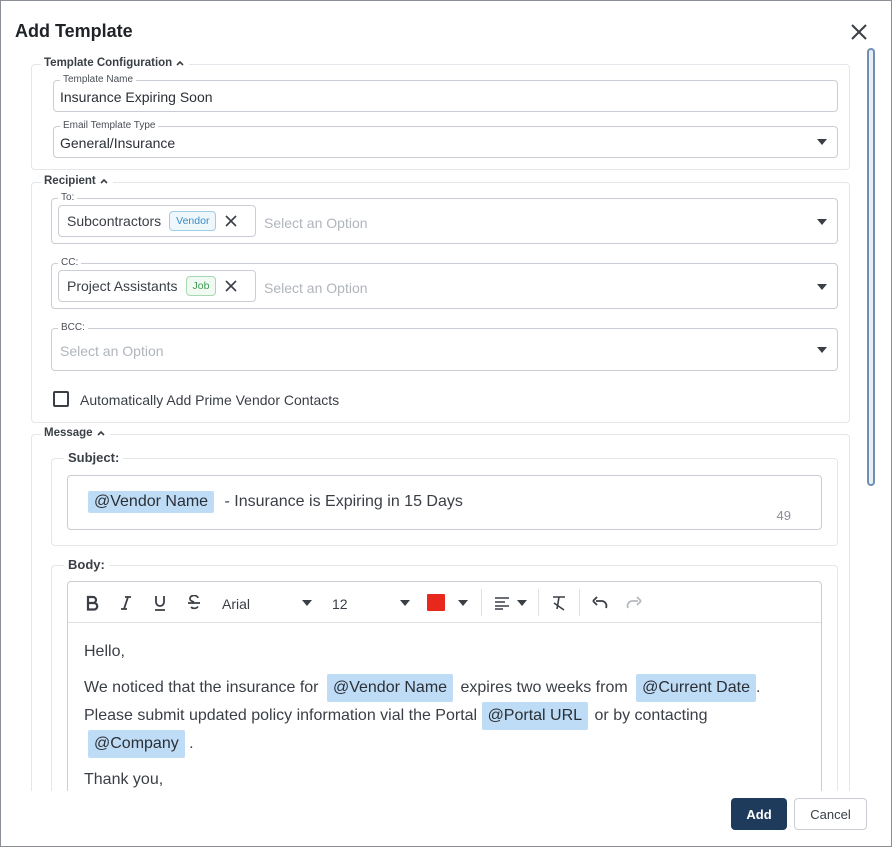 The width and height of the screenshot is (892, 847). I want to click on cc-label: CC:, so click(70, 263).